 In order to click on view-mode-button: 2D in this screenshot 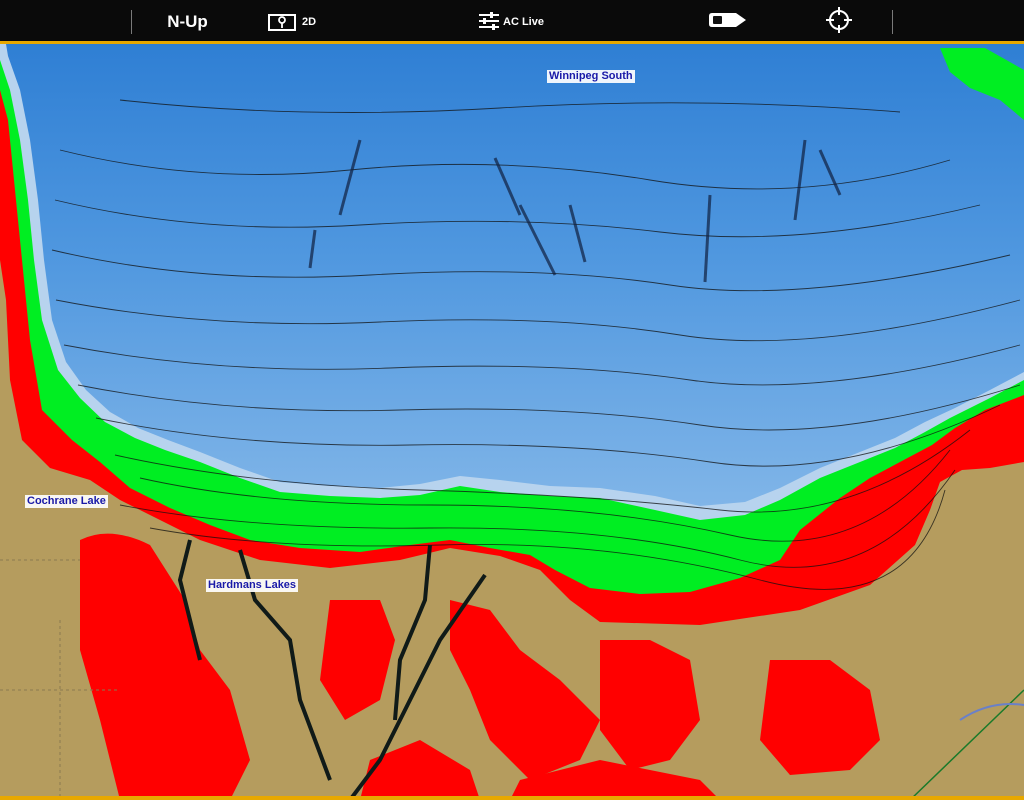, I will do `click(308, 22)`.